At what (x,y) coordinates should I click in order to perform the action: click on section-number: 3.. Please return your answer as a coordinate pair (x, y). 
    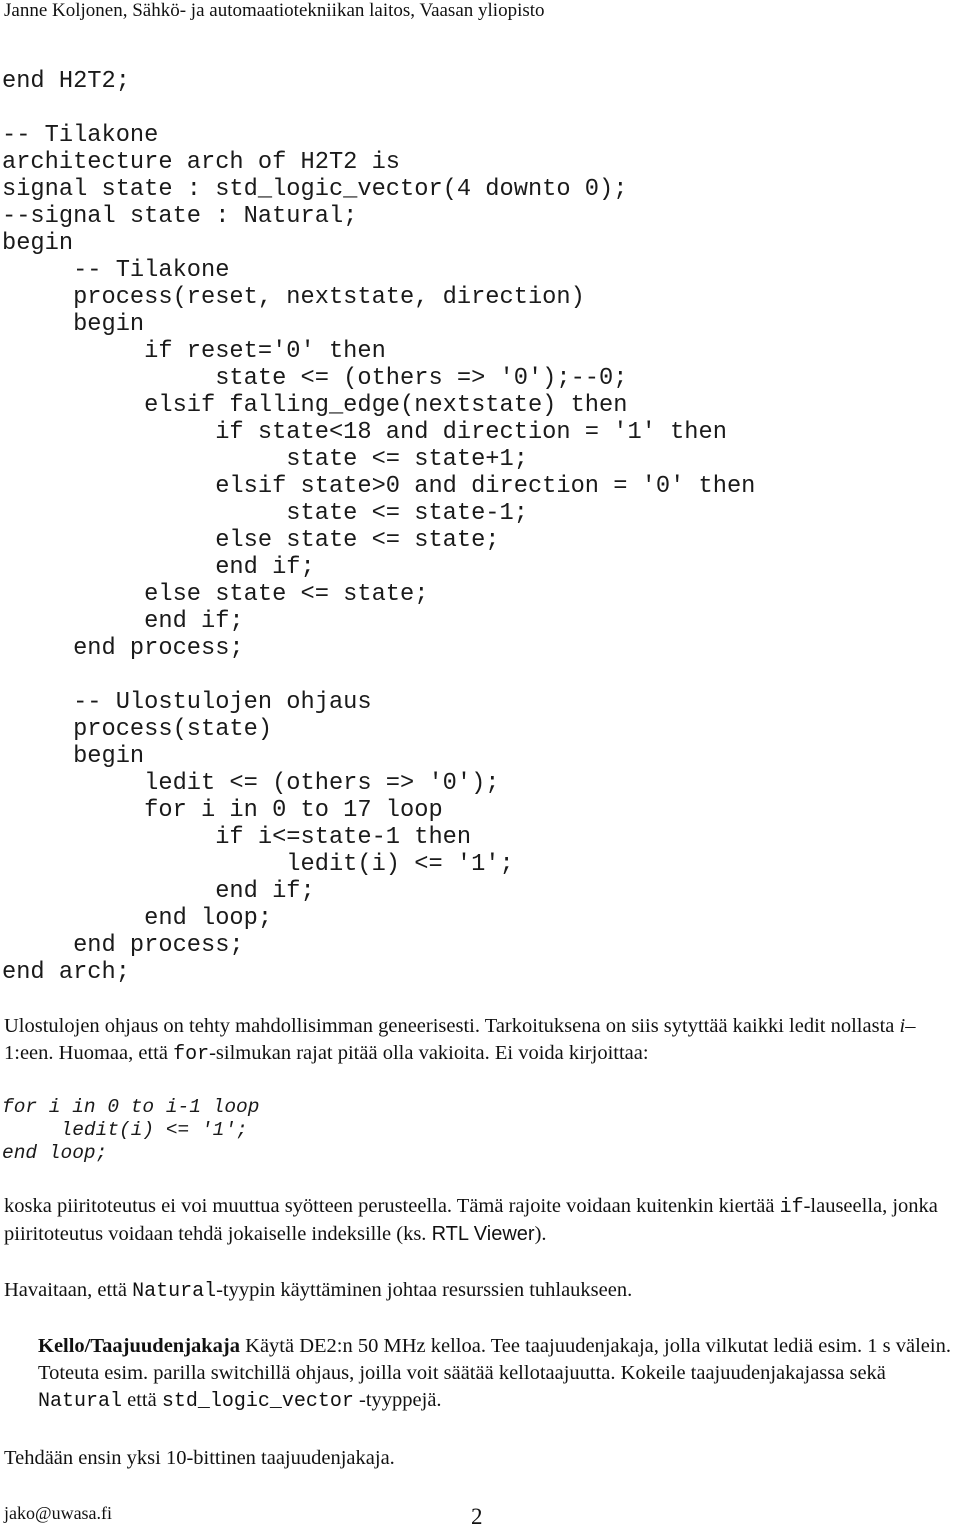
    Looking at the image, I should click on (21, 1346).